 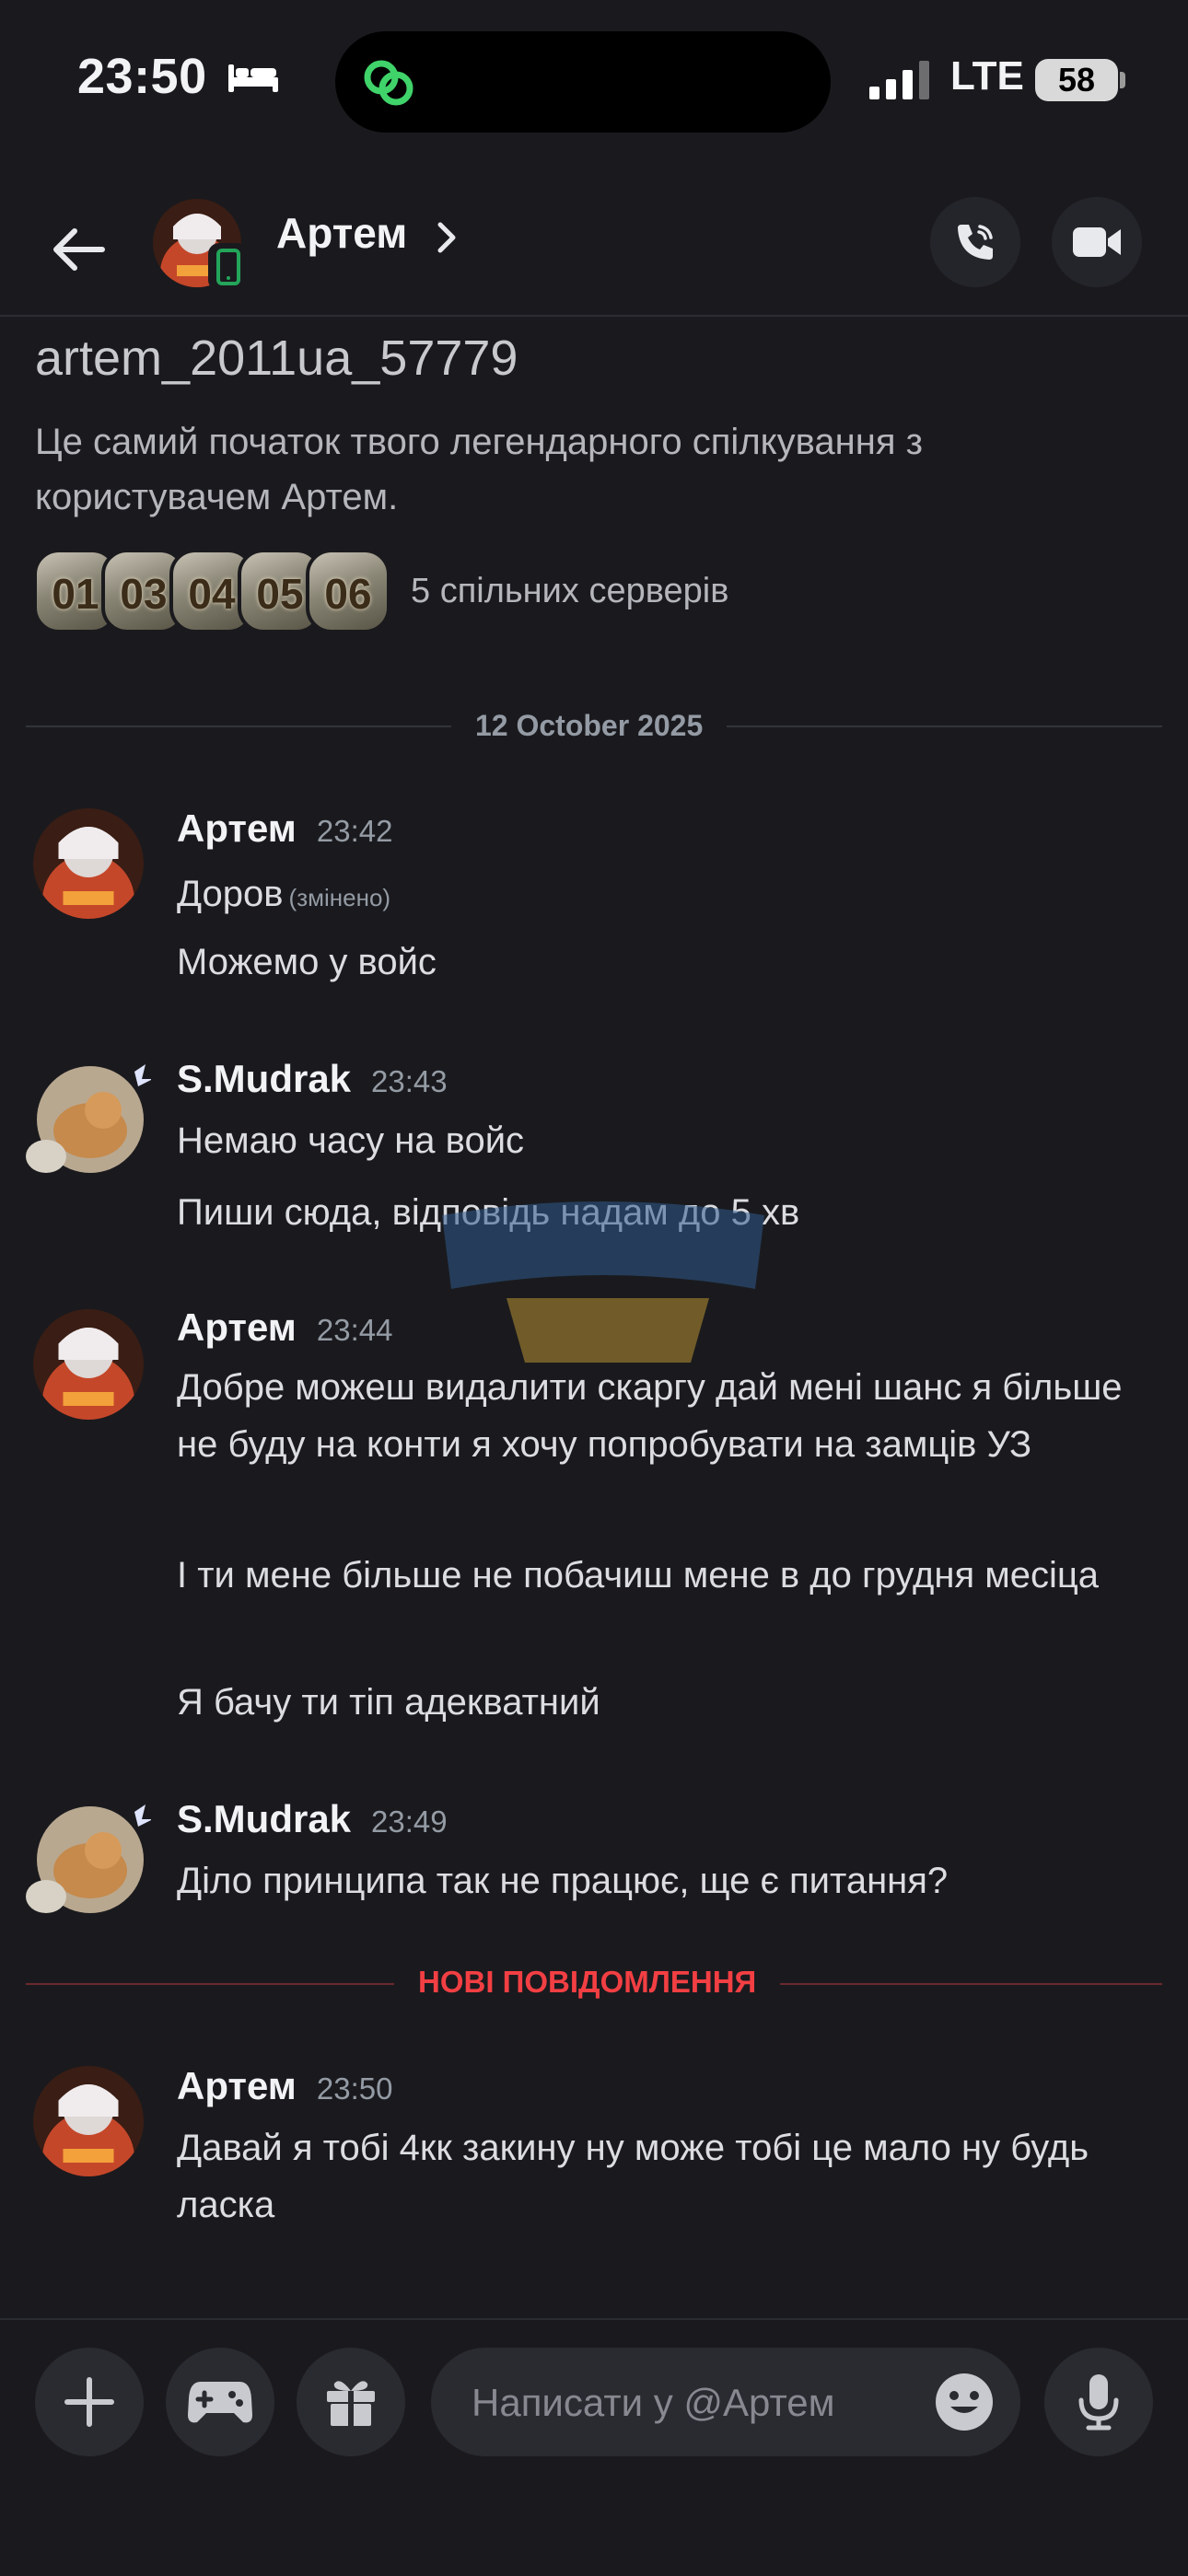 I want to click on phone-icon, so click(x=976, y=242).